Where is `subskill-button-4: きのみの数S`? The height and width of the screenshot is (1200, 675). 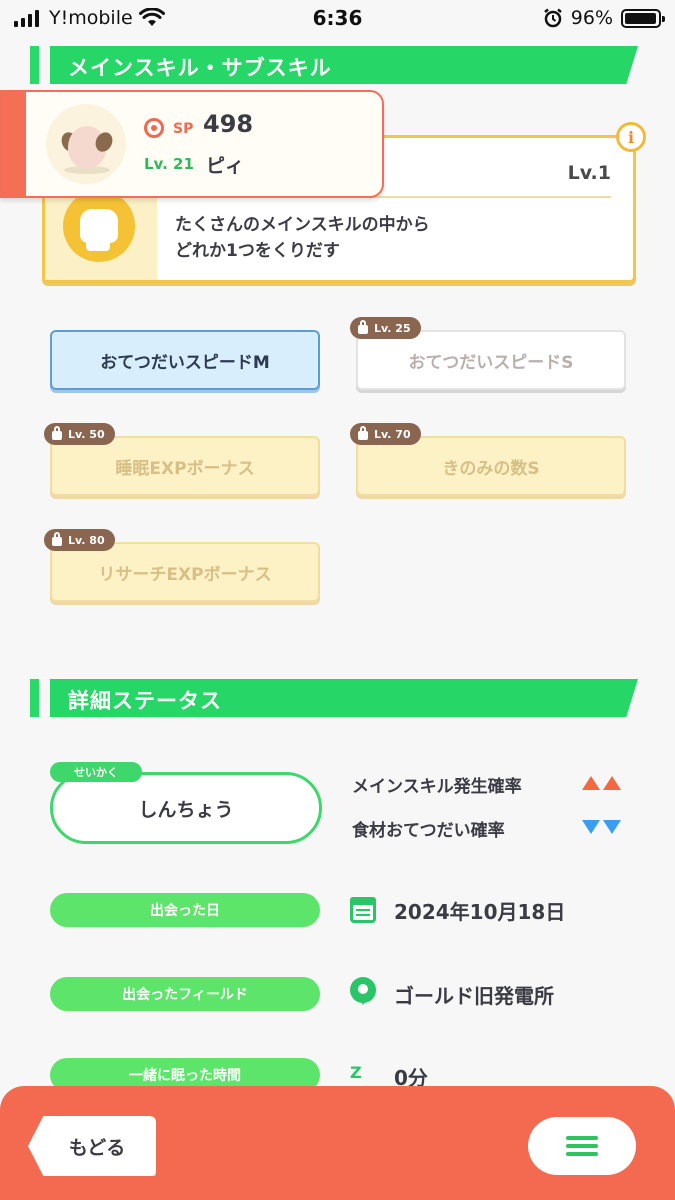 subskill-button-4: きのみの数S is located at coordinates (491, 466).